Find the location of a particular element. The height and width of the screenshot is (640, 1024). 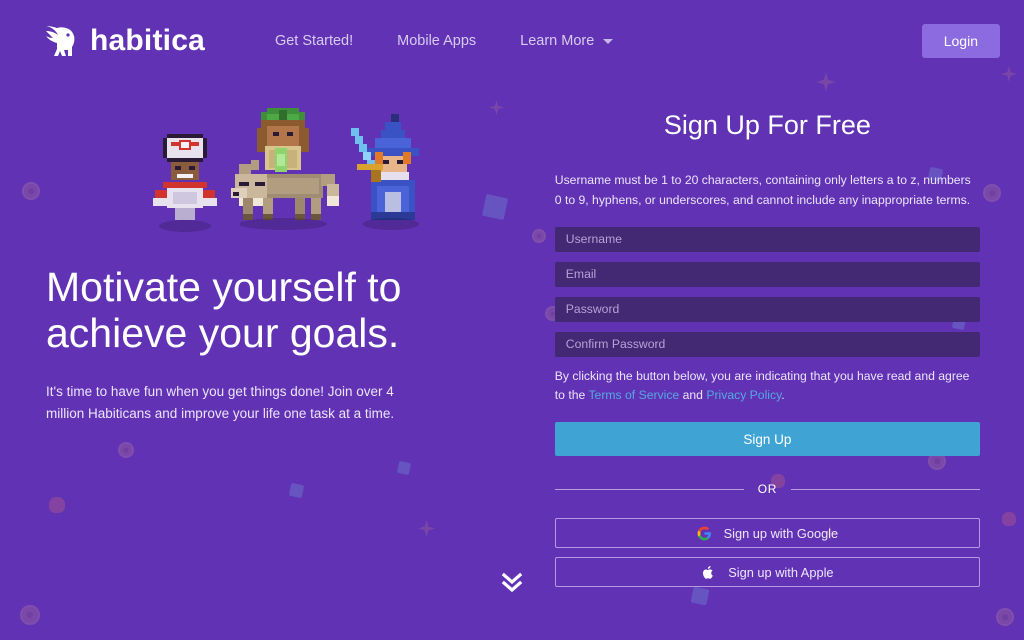

confirm-password-input is located at coordinates (767, 344).